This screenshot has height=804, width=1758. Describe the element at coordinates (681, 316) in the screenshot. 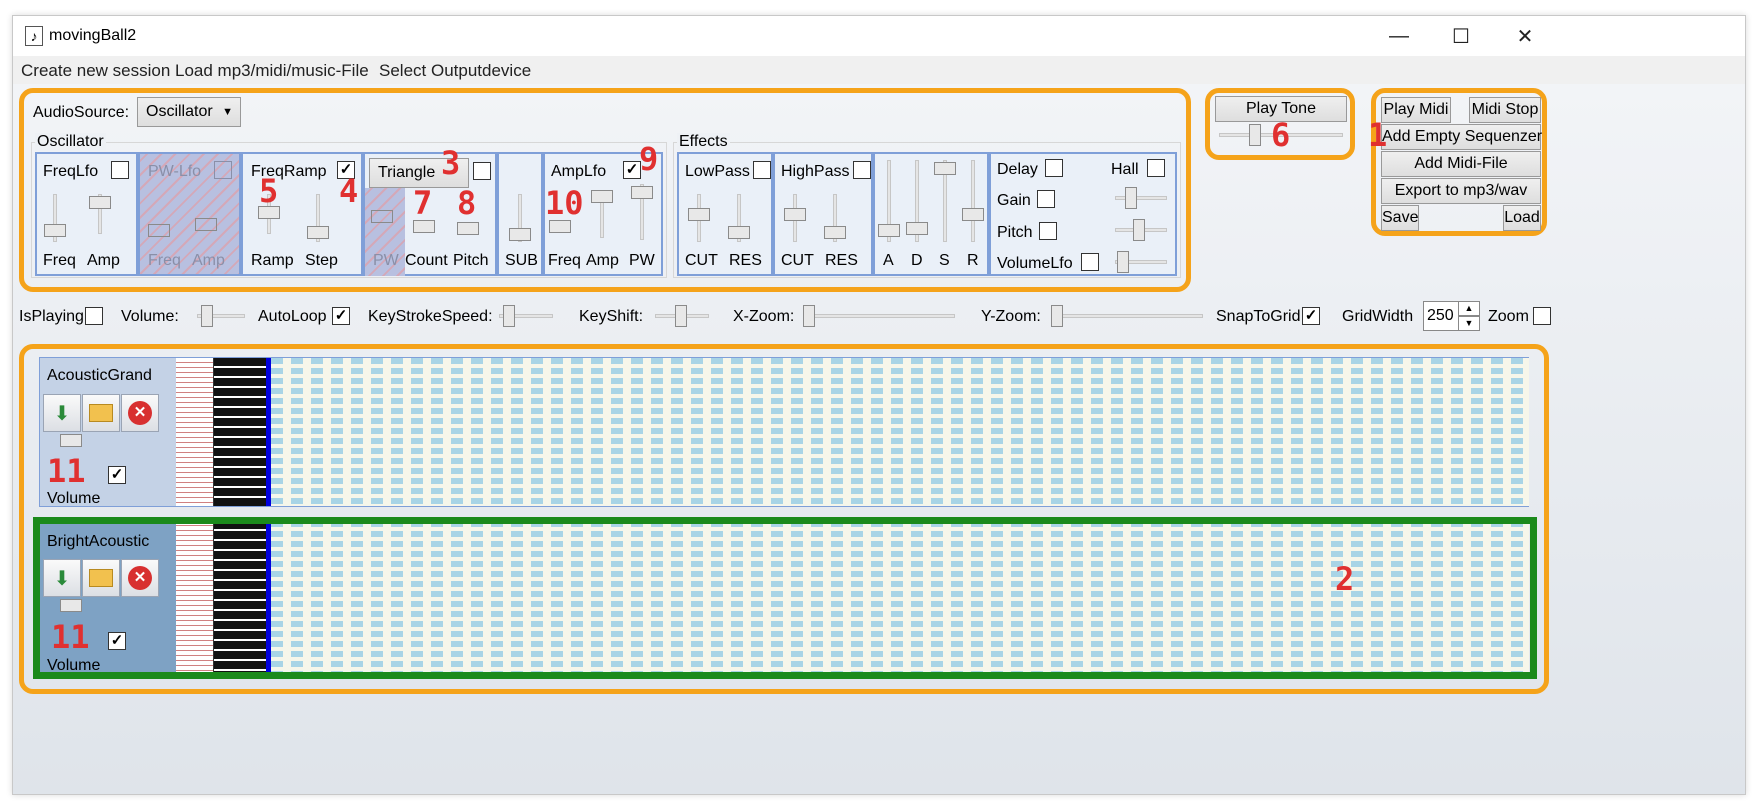

I see `keyshift-slider` at that location.